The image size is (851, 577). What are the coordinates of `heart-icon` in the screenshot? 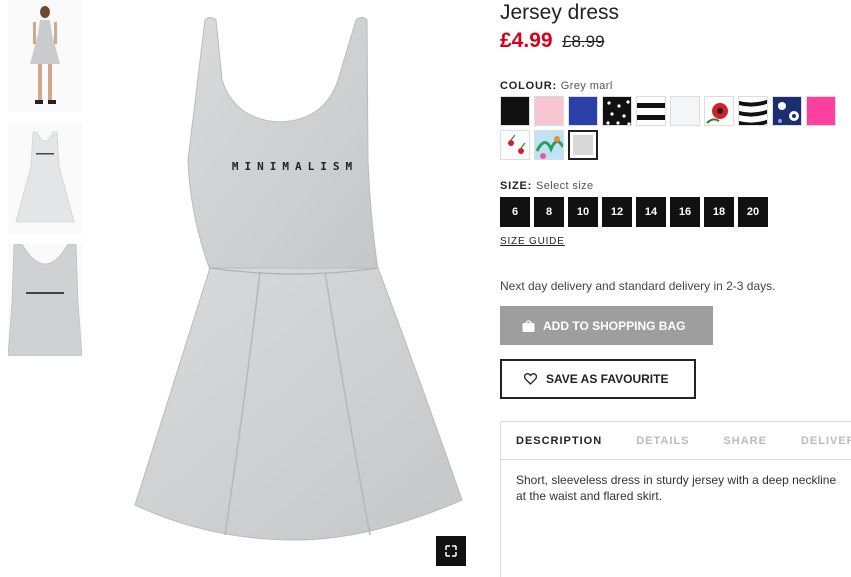 It's located at (530, 379).